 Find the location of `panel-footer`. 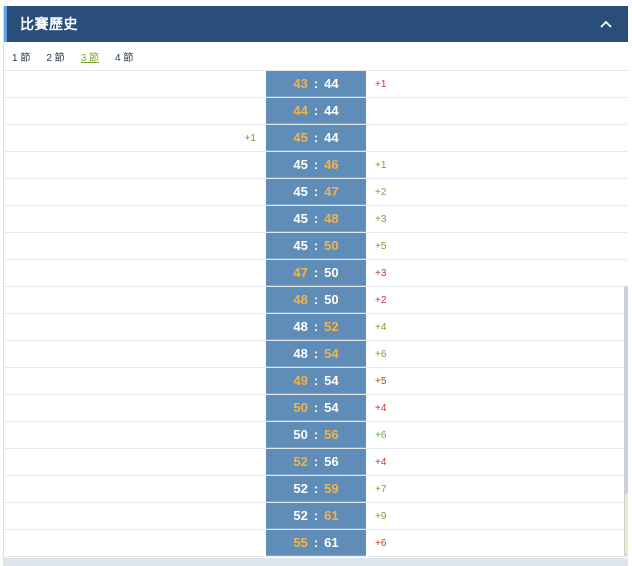

panel-footer is located at coordinates (316, 562).